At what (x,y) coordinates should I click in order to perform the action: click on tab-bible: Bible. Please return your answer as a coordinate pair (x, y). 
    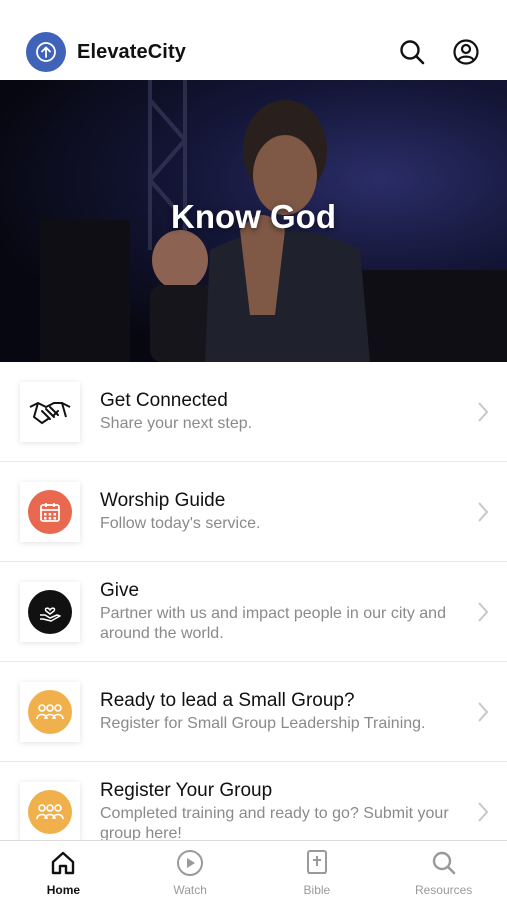
    Looking at the image, I should click on (317, 870).